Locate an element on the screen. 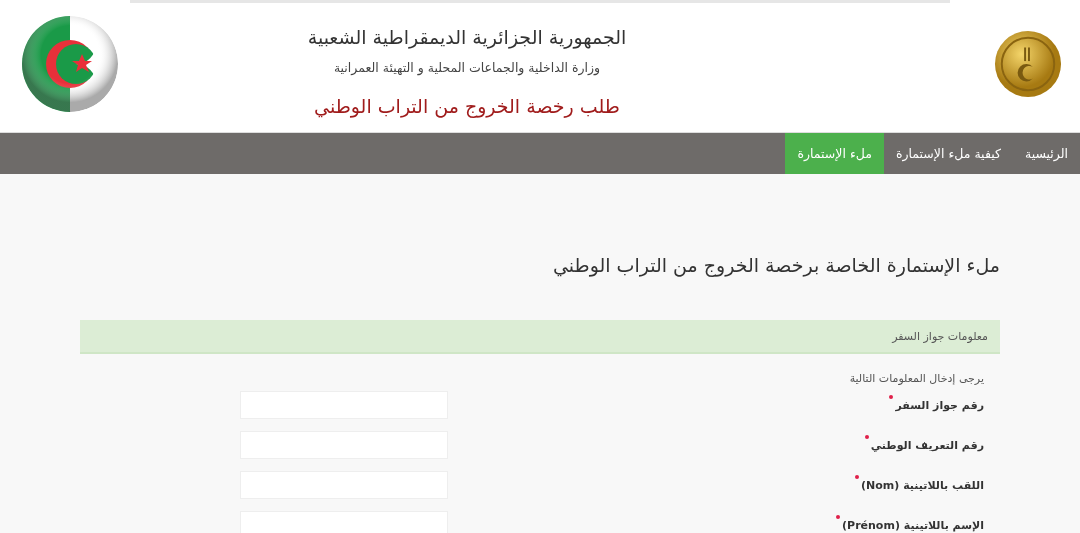 Image resolution: width=1080 pixels, height=533 pixels. page-title: ملء الإستمارة الخاصة برخصة الخروج من التراب الوطني is located at coordinates (776, 266).